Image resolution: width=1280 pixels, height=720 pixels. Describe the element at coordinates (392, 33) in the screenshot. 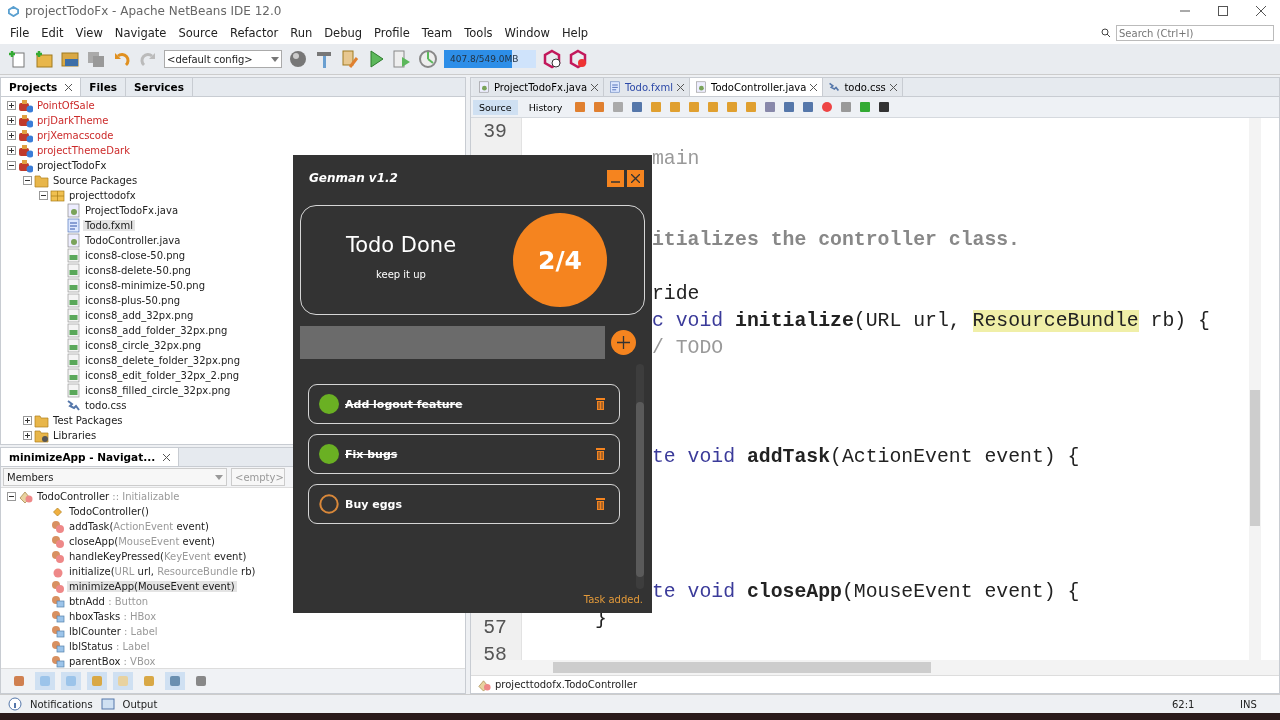

I see `menu-item: Profile` at that location.